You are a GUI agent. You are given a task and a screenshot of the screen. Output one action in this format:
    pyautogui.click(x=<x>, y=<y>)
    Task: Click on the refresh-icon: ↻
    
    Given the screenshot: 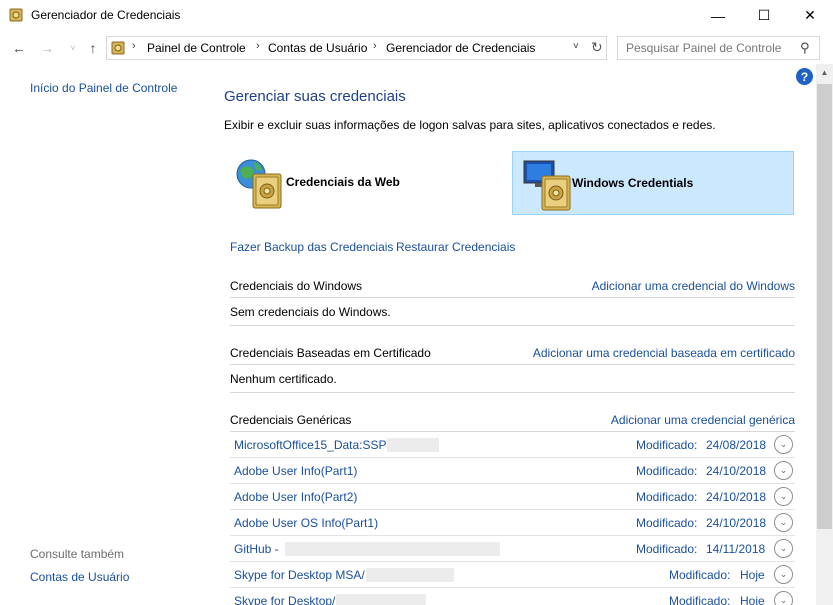 What is the action you would take?
    pyautogui.click(x=597, y=47)
    